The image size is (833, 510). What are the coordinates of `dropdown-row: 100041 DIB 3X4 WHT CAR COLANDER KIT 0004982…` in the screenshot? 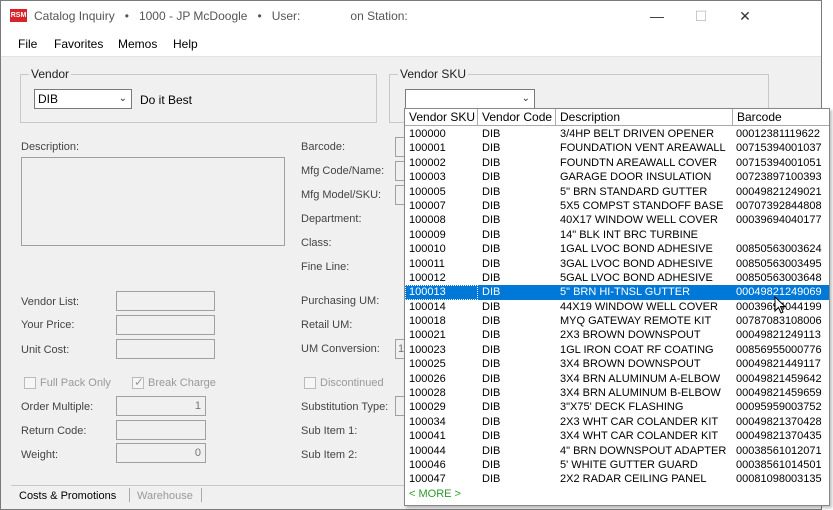 It's located at (617, 436).